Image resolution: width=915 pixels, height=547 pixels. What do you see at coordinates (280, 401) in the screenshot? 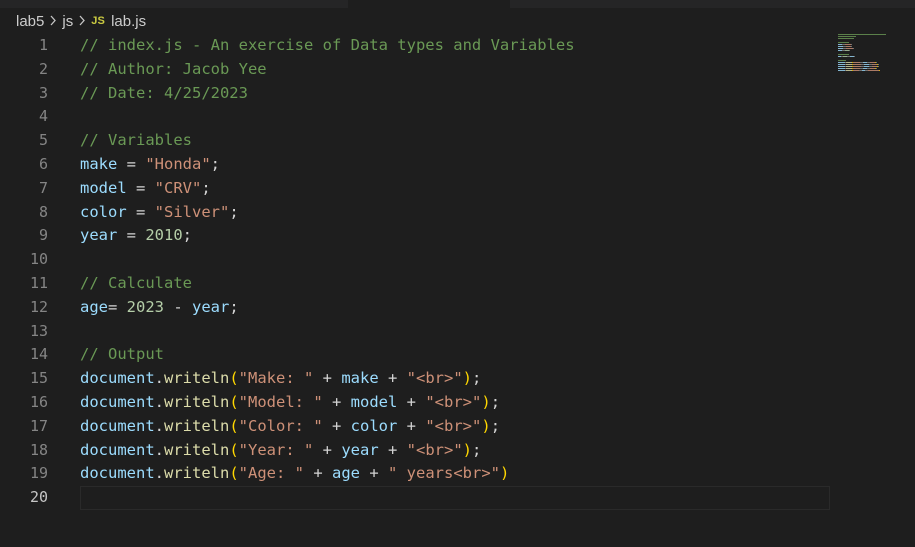
I see `code-token-str: "Model: "` at bounding box center [280, 401].